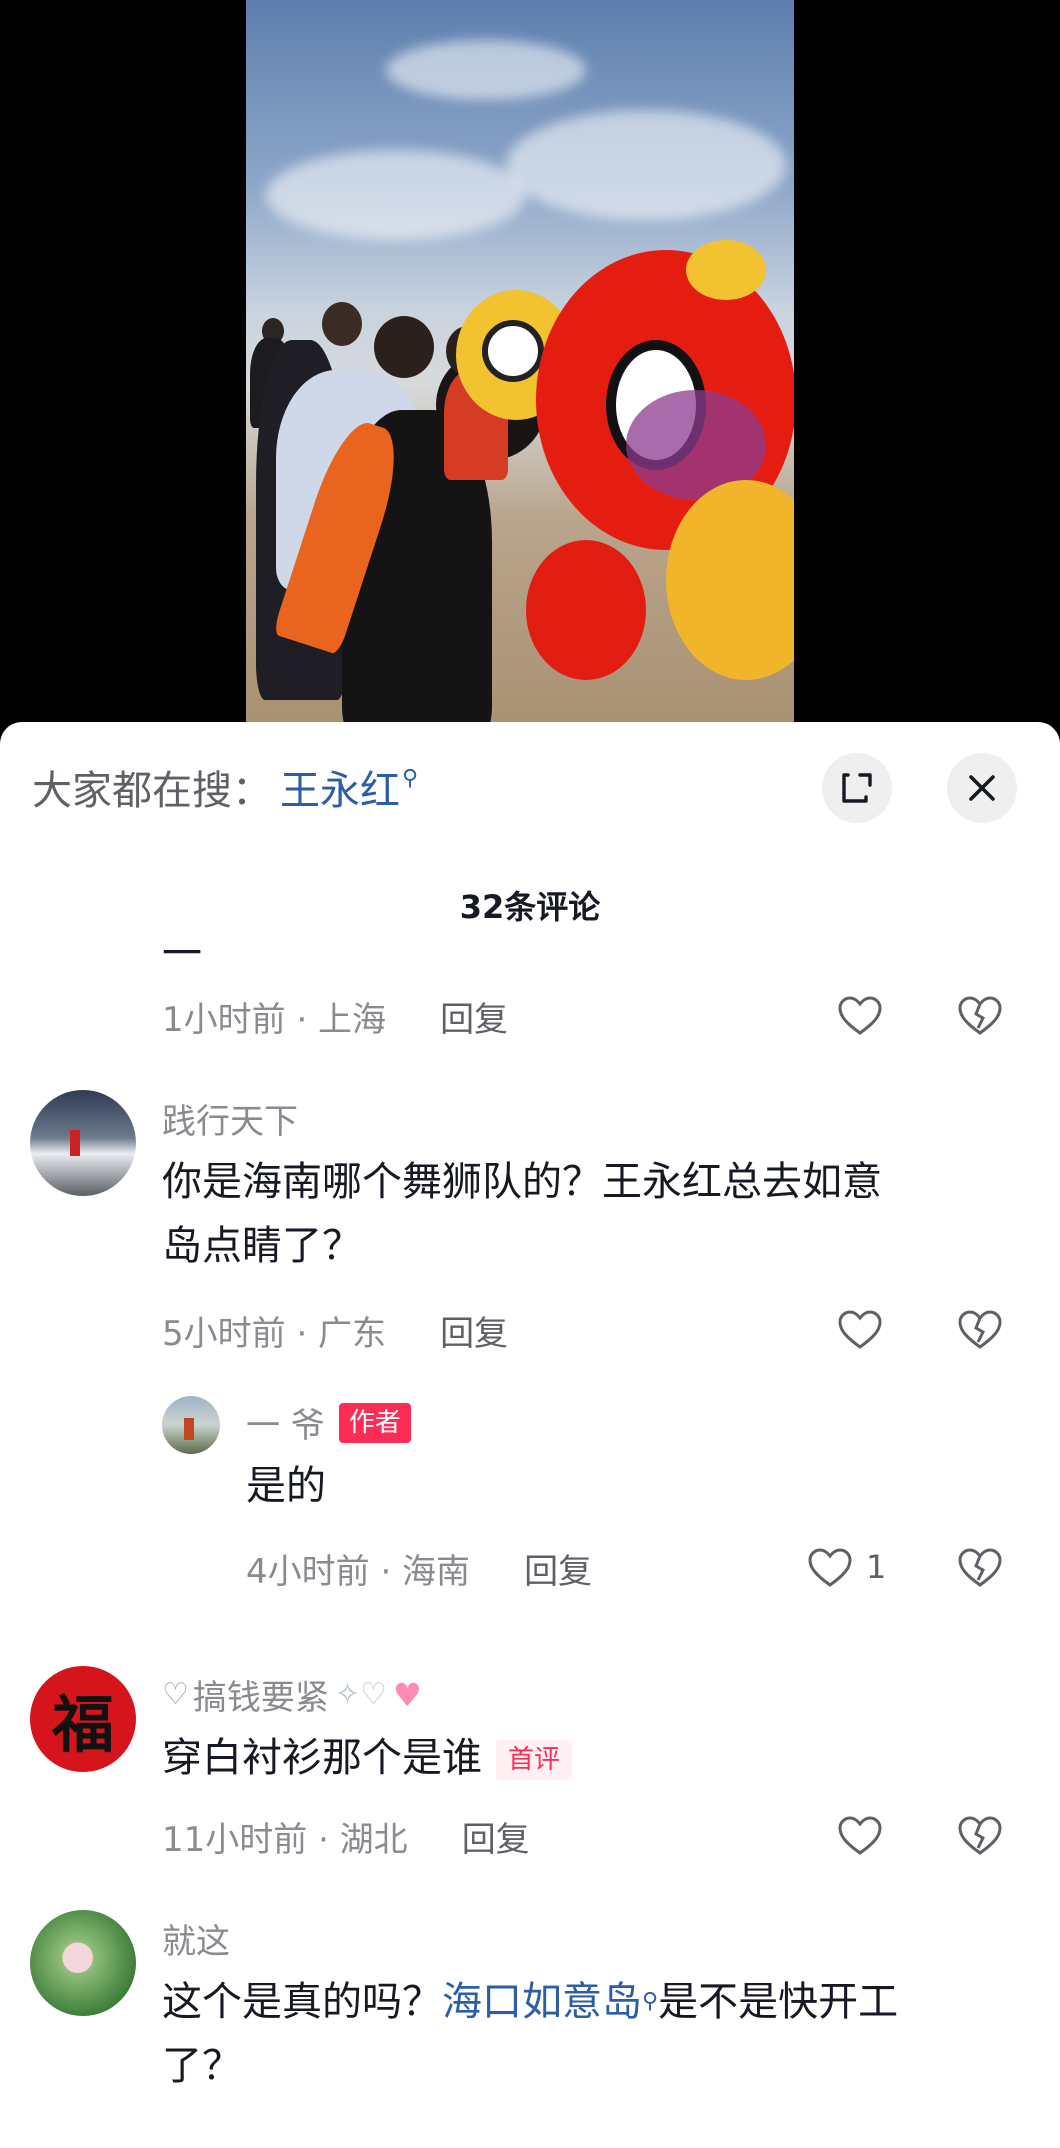 This screenshot has height=2148, width=1060. What do you see at coordinates (322, 1758) in the screenshot?
I see `comment-text-content: 穿白衬衫那个是谁` at bounding box center [322, 1758].